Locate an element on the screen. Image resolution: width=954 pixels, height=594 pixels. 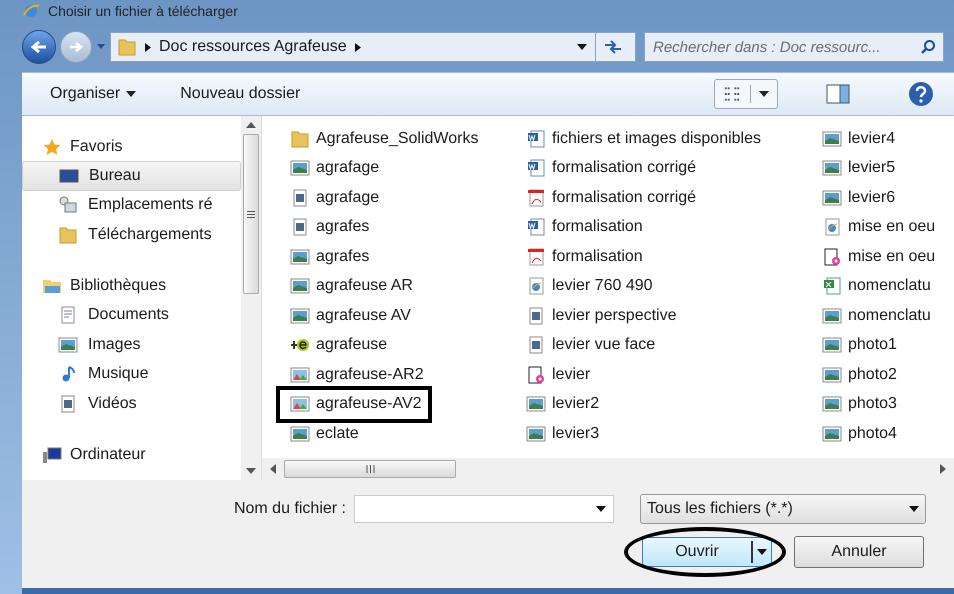
nav-item: Emplacements ré is located at coordinates (131, 205).